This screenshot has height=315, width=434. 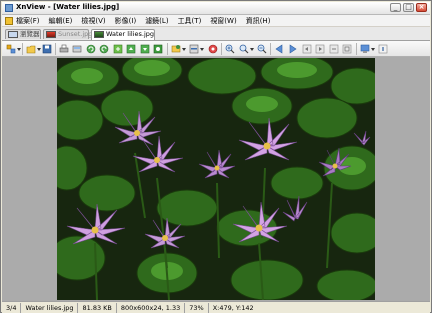 I want to click on resize-icon, so click(x=194, y=49).